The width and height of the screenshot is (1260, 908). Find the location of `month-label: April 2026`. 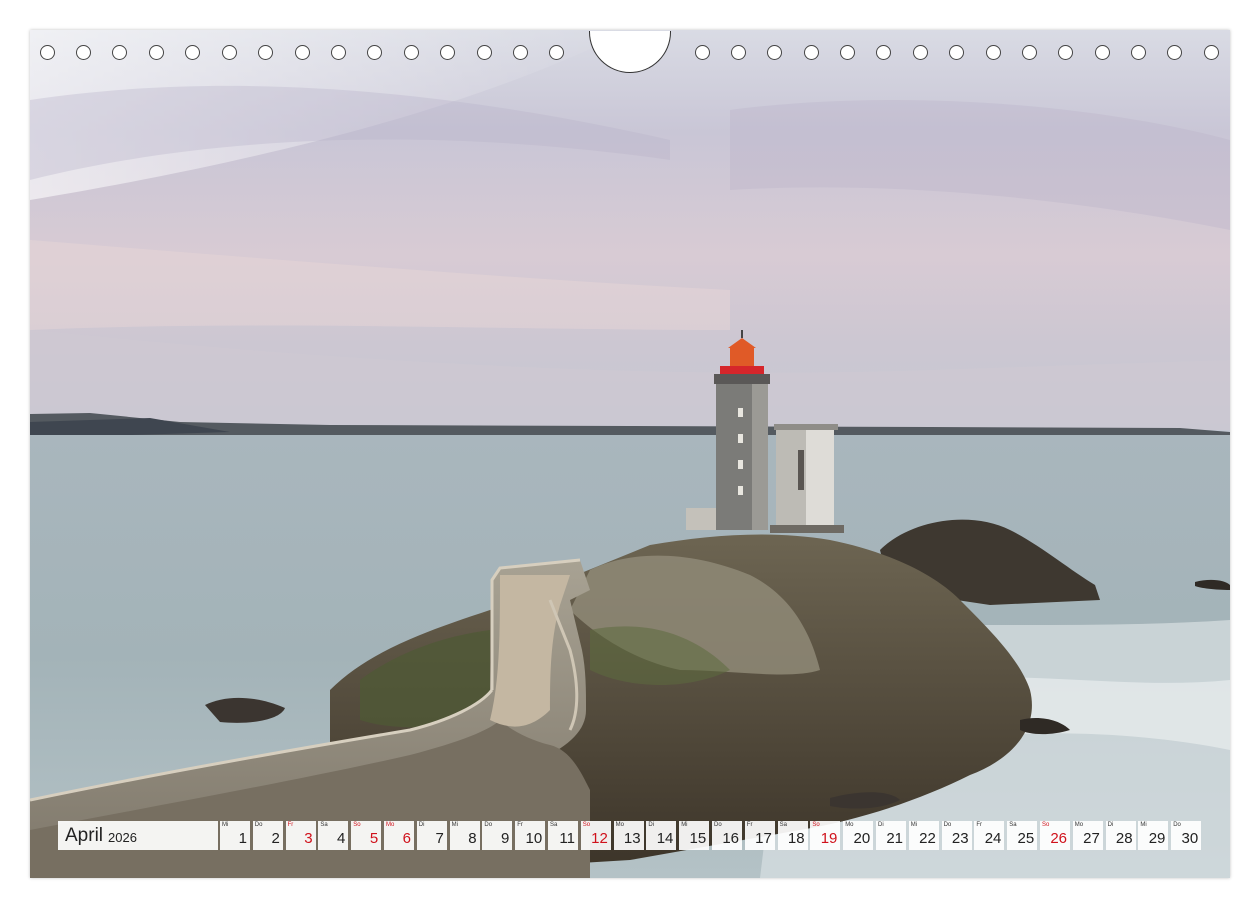

month-label: April 2026 is located at coordinates (138, 835).